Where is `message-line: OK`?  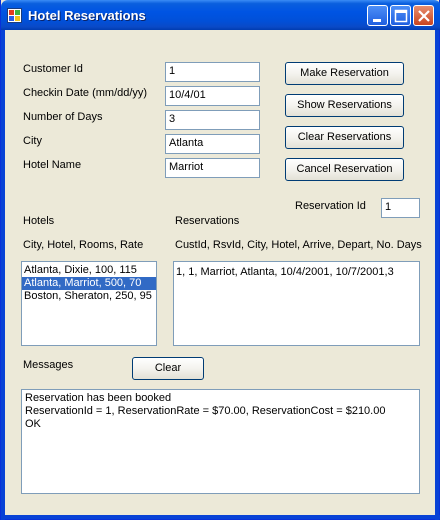
message-line: OK is located at coordinates (33, 424).